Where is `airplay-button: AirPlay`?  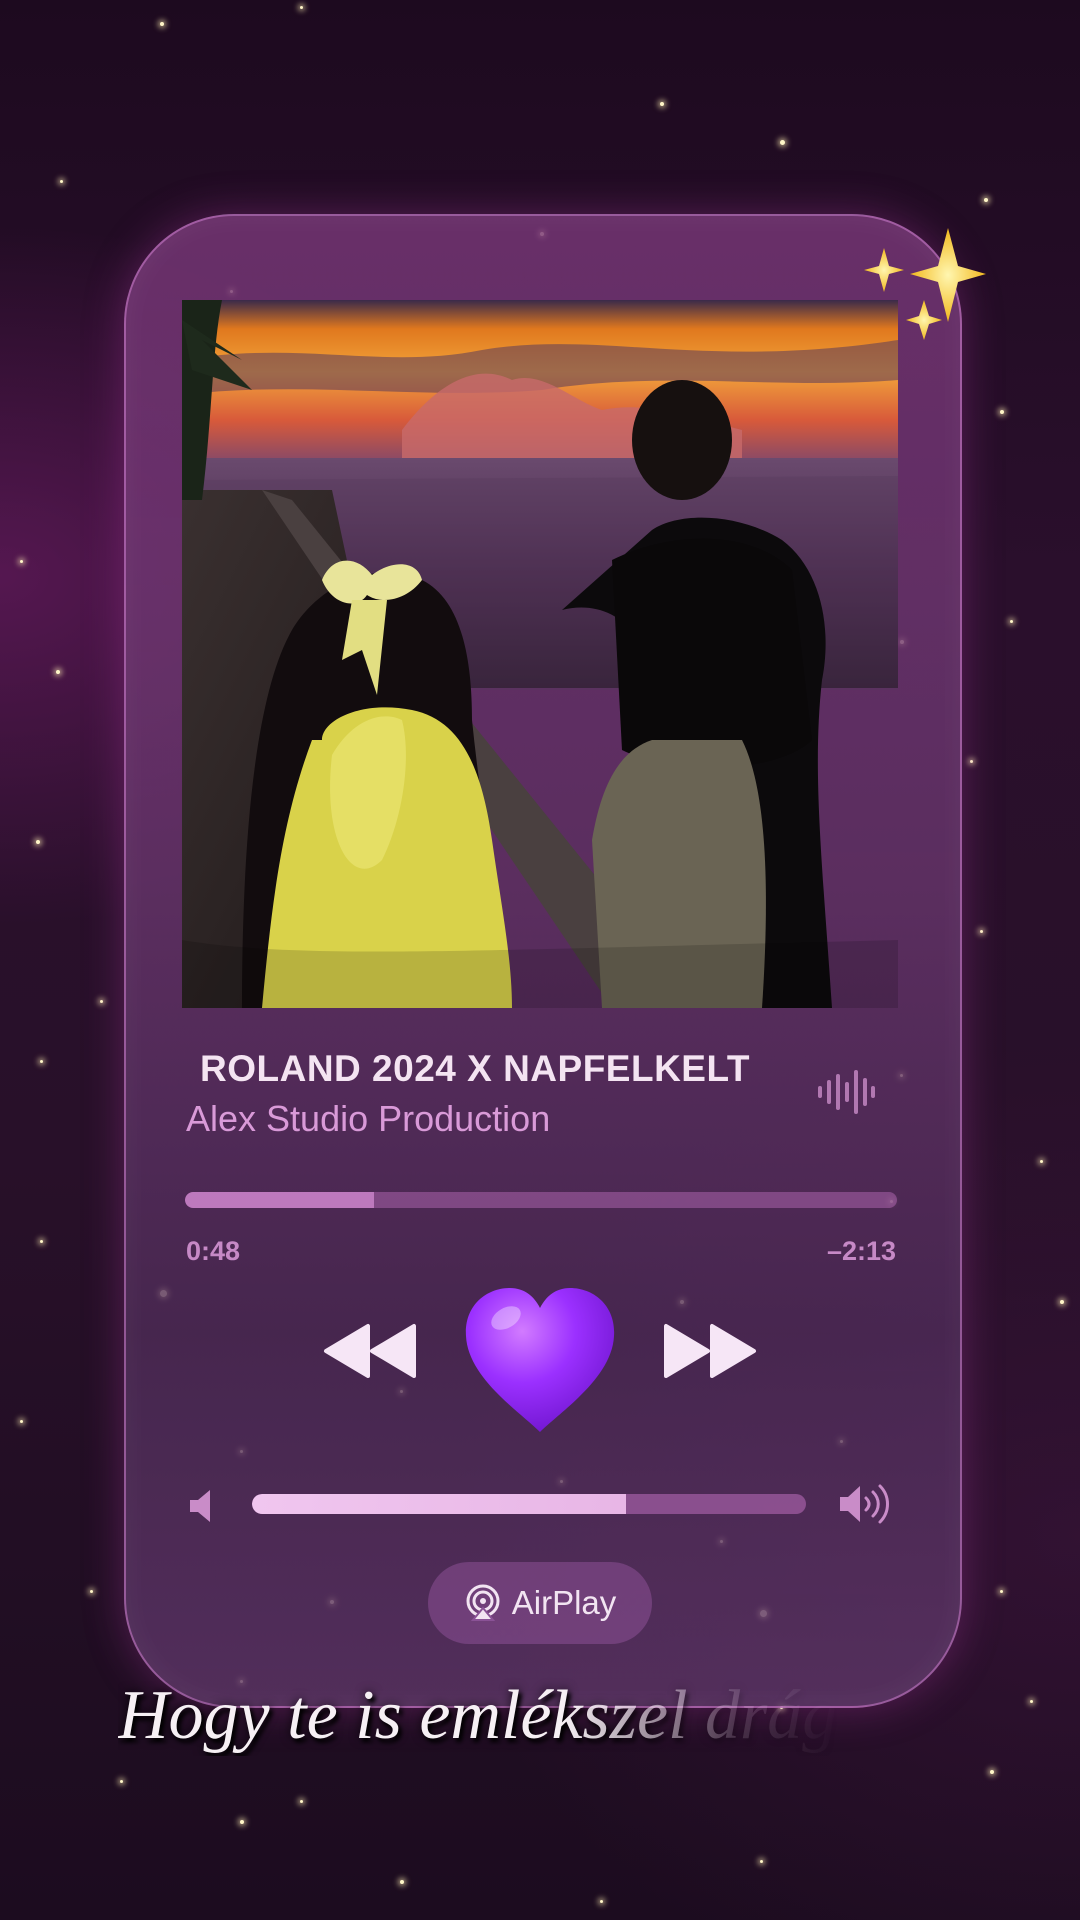
airplay-button: AirPlay is located at coordinates (540, 1603).